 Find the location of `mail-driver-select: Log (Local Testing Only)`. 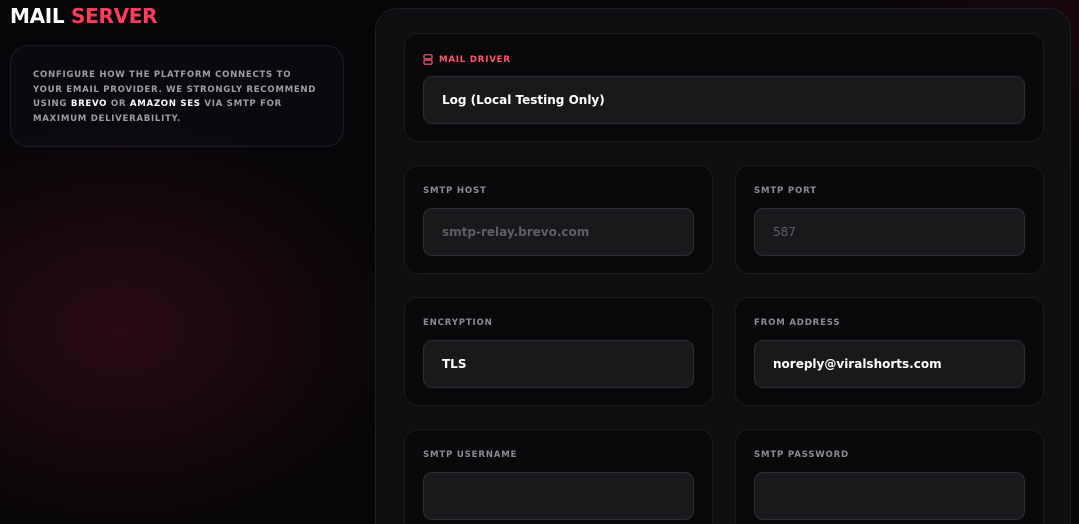

mail-driver-select: Log (Local Testing Only) is located at coordinates (724, 100).